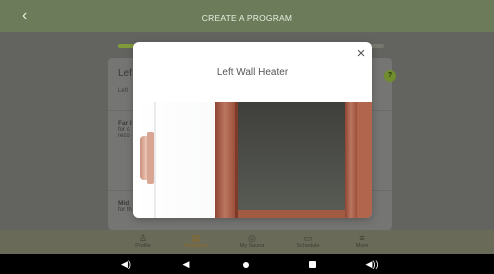 This screenshot has height=274, width=494. What do you see at coordinates (252, 238) in the screenshot?
I see `sauna-icon: ◎` at bounding box center [252, 238].